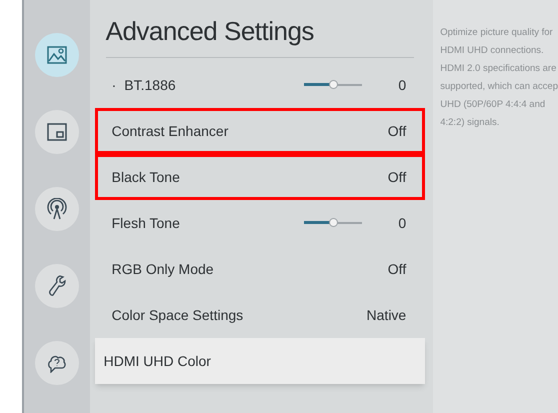 This screenshot has width=558, height=413. Describe the element at coordinates (386, 315) in the screenshot. I see `menu-value: Native` at that location.